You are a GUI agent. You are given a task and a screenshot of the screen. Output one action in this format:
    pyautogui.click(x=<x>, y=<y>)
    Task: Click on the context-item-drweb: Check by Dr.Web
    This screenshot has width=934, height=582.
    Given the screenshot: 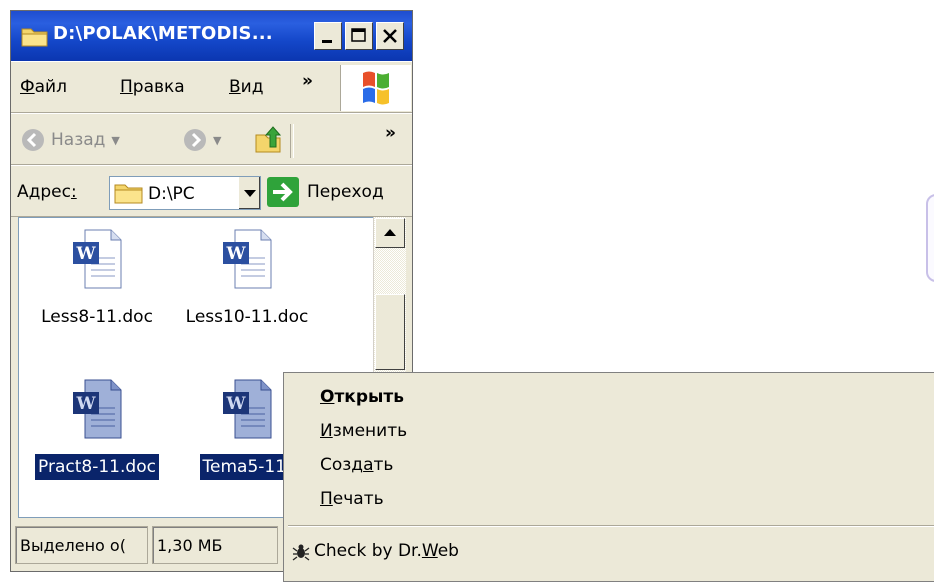 What is the action you would take?
    pyautogui.click(x=386, y=551)
    